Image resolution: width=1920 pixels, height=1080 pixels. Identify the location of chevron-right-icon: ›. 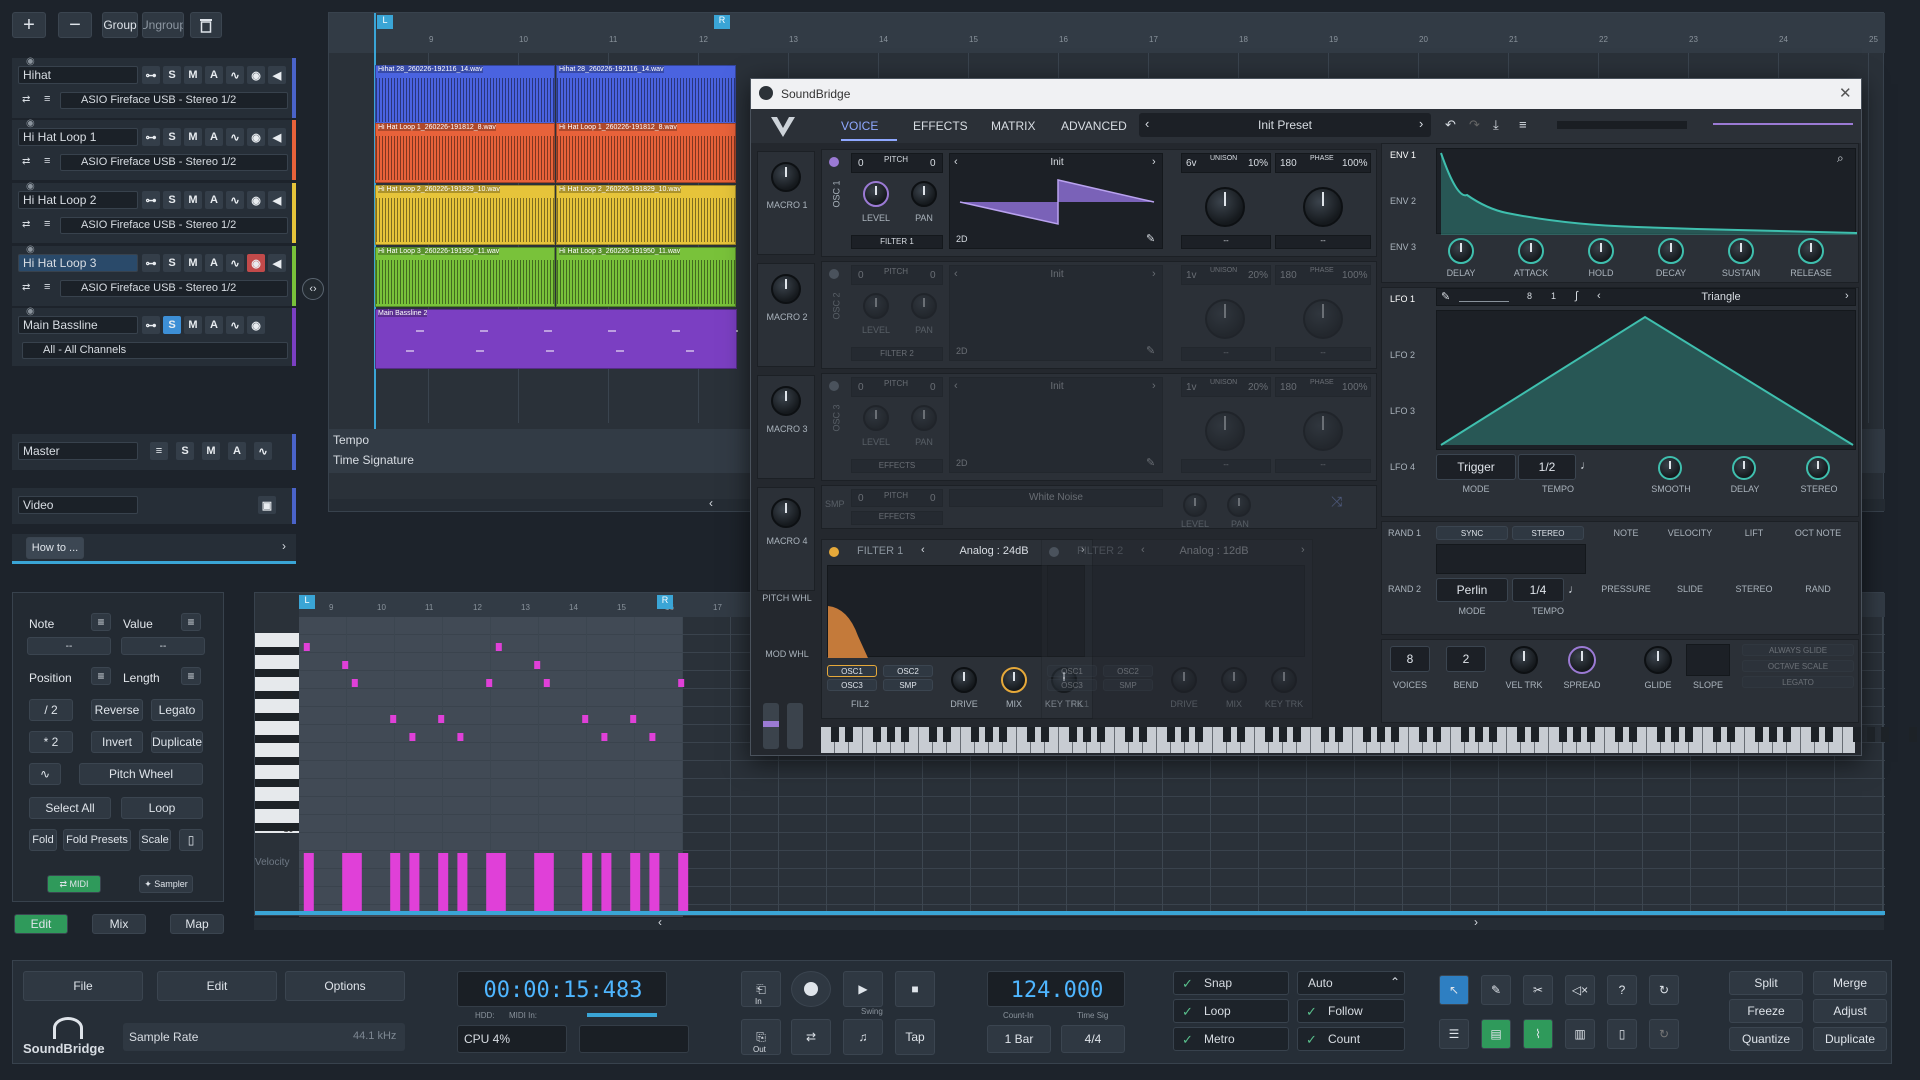
(284, 546).